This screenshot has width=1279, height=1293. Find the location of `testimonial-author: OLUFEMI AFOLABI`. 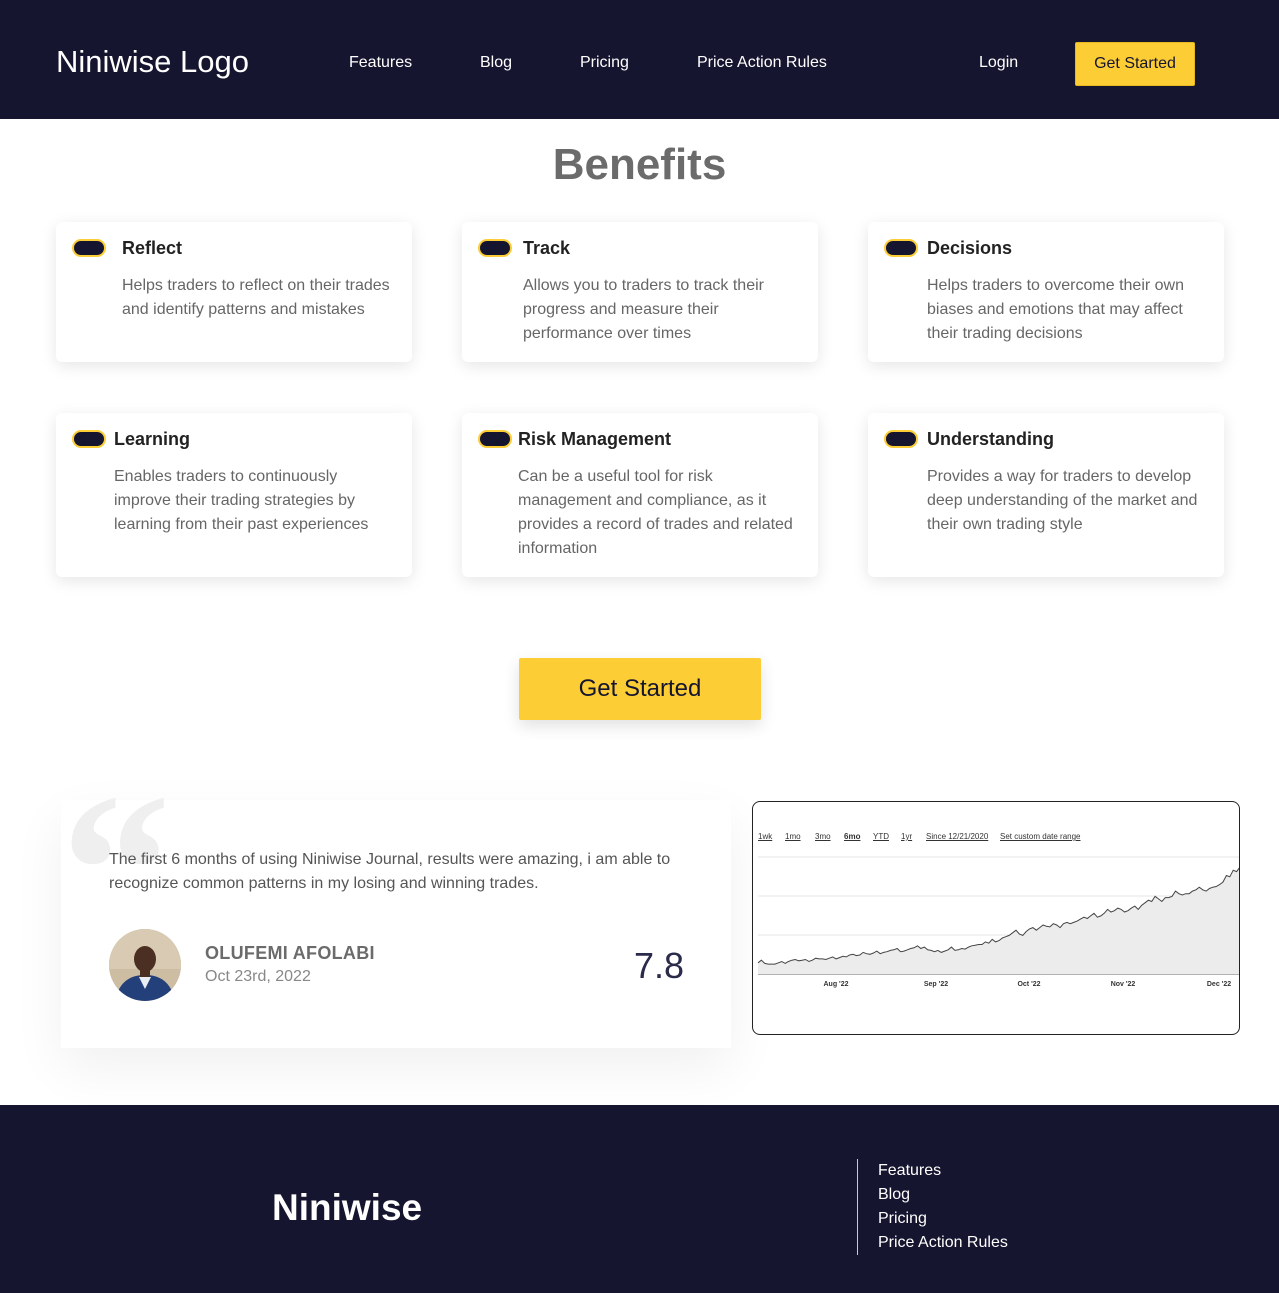

testimonial-author: OLUFEMI AFOLABI is located at coordinates (290, 953).